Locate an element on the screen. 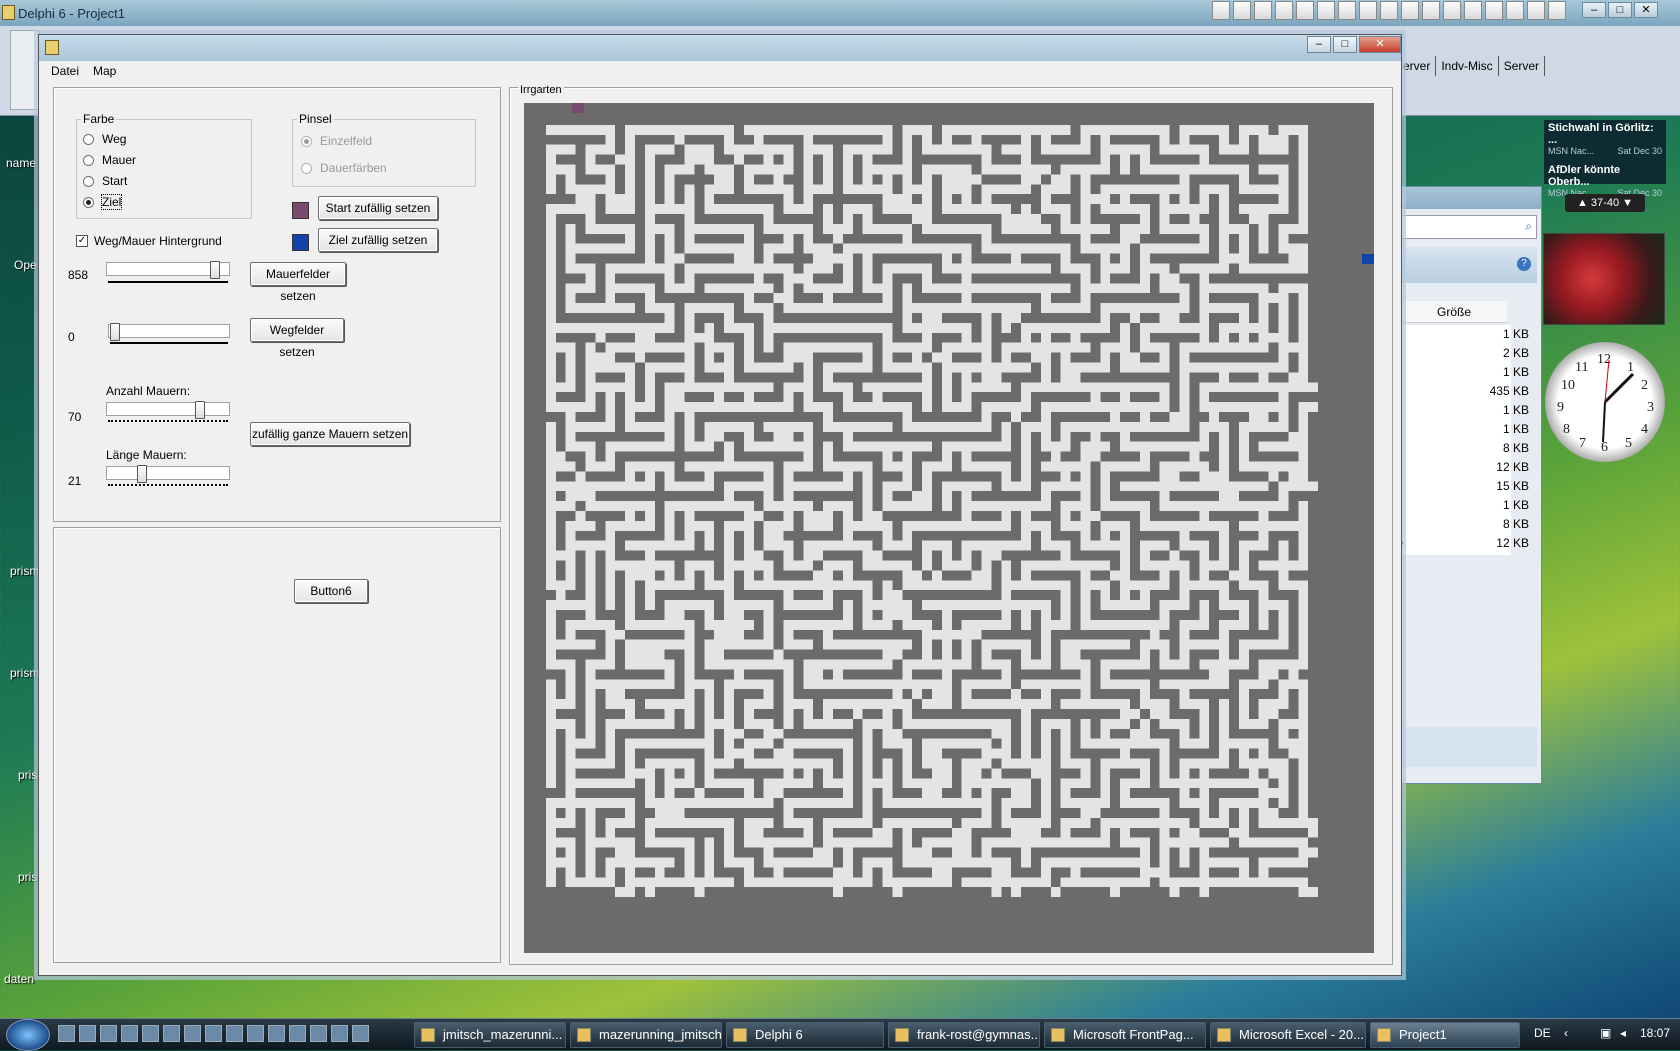 This screenshot has height=1051, width=1680. menu-datei: Datei is located at coordinates (65, 71).